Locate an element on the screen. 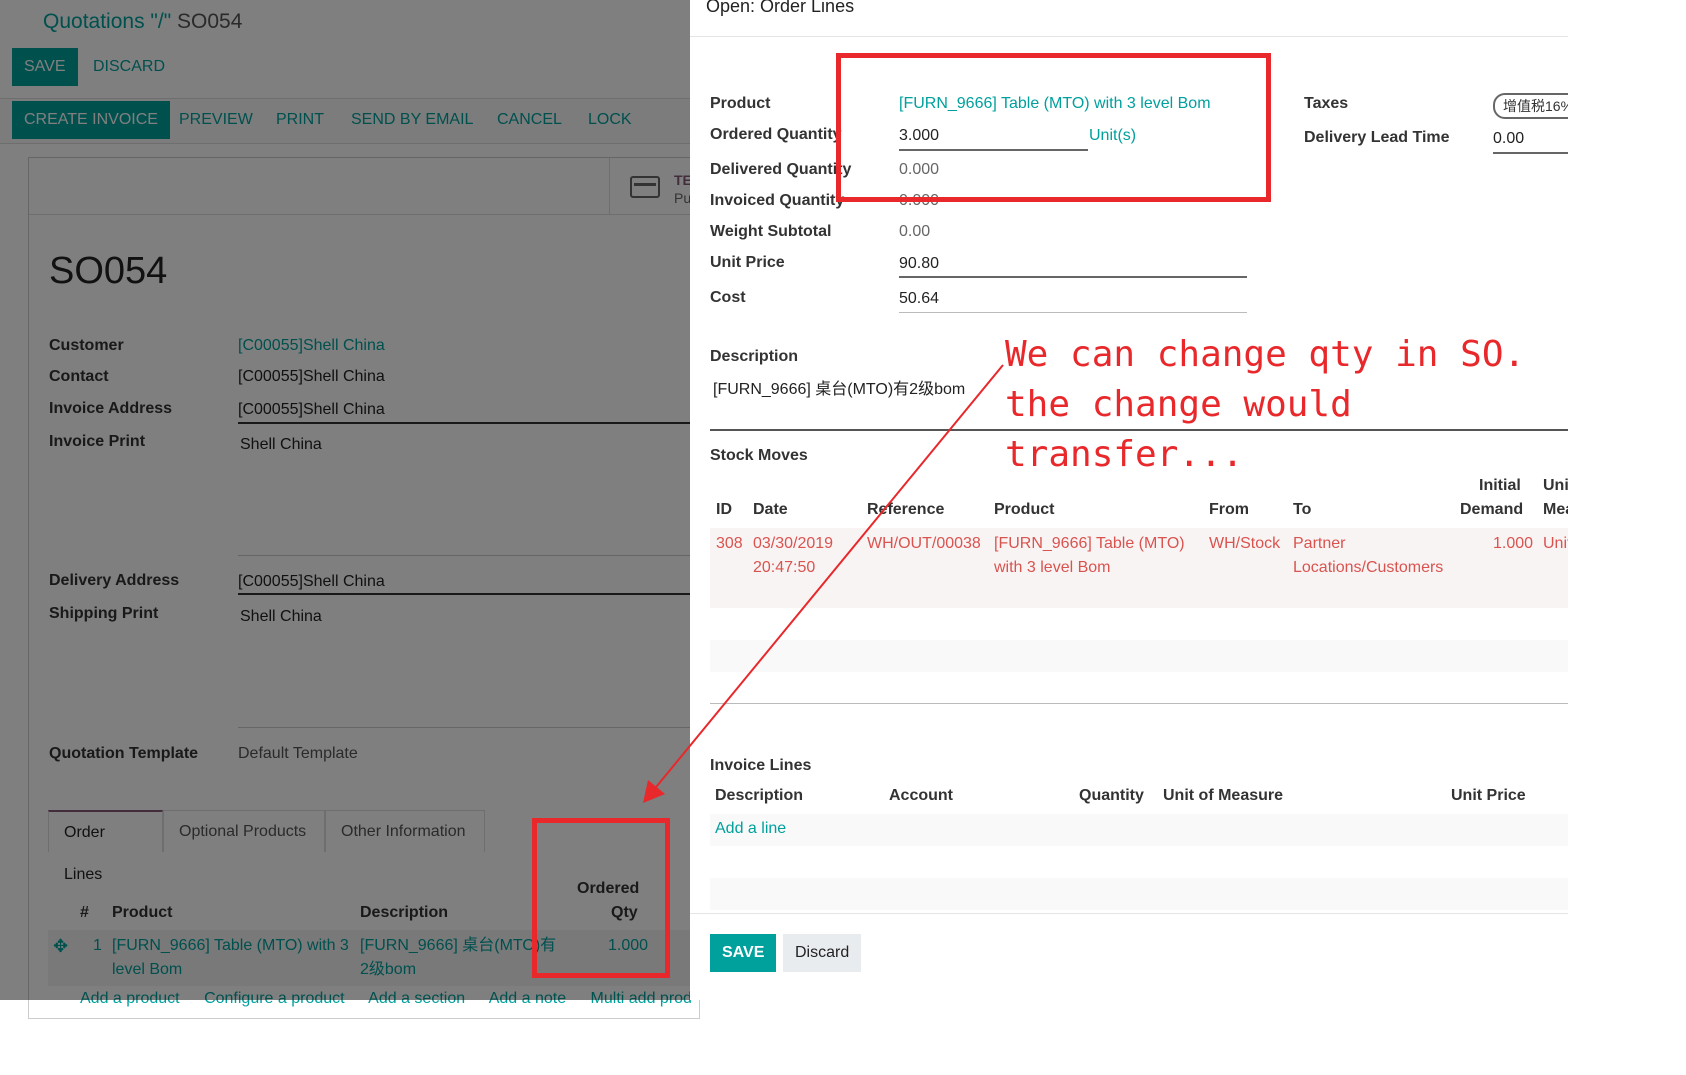  annotation-arrow is located at coordinates (823, 583).